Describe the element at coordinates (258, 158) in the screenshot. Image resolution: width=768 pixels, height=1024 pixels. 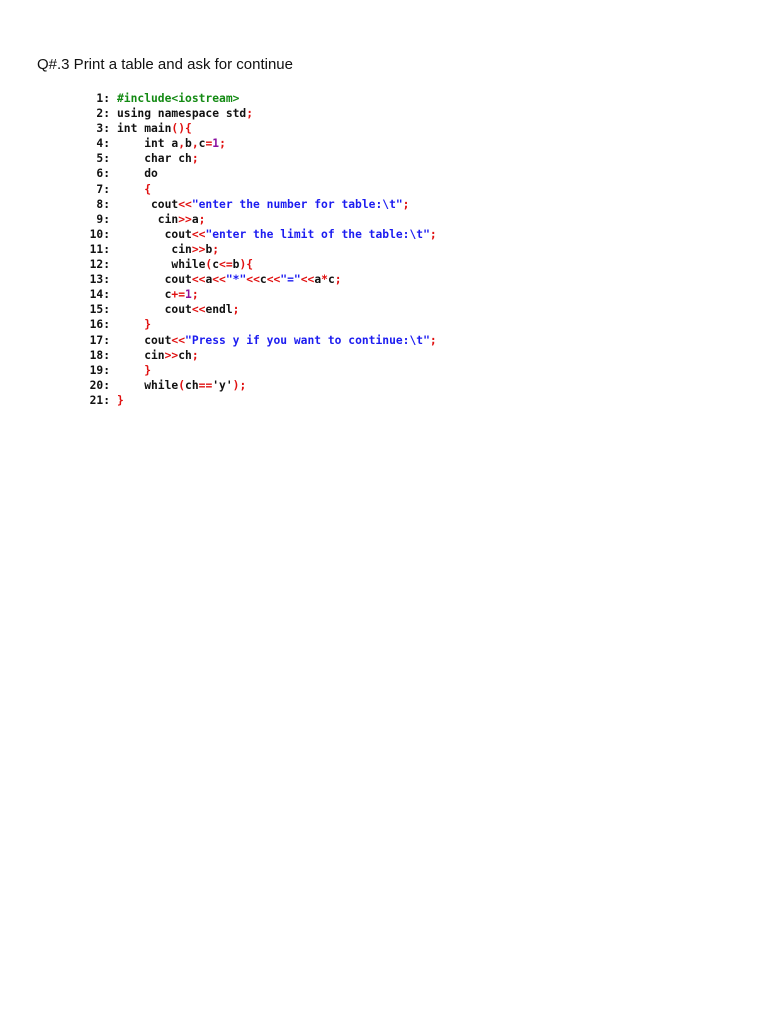
I see `code-line: 5: char ch;` at that location.